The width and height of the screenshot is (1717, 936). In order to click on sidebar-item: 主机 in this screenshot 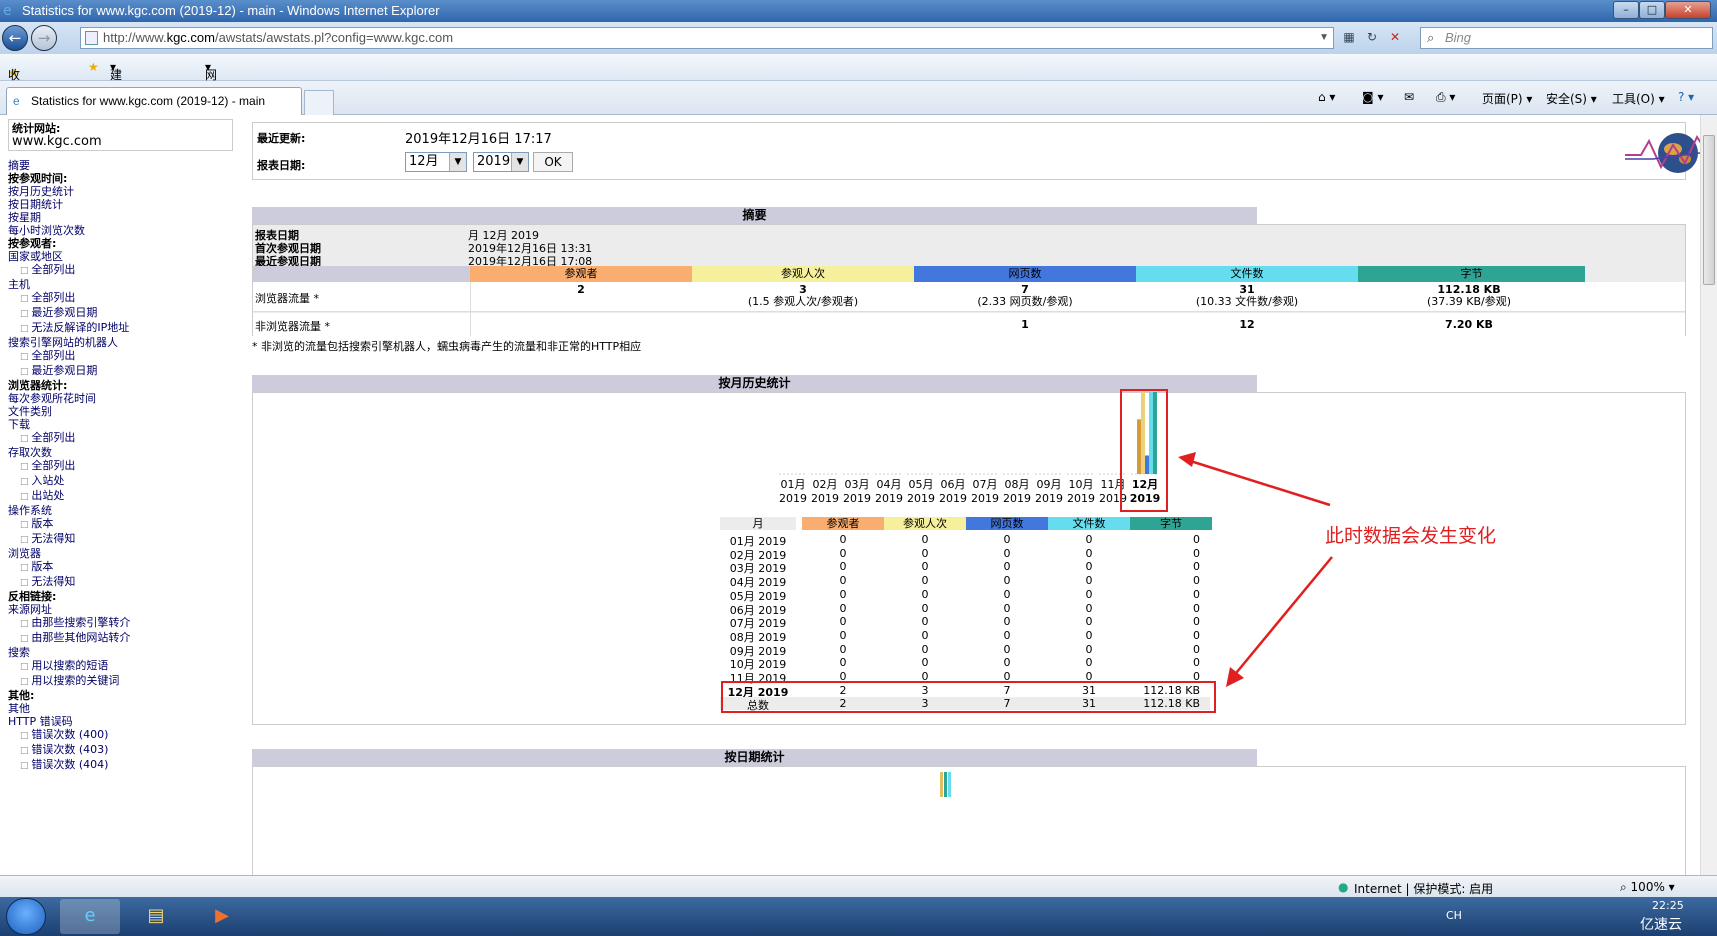, I will do `click(123, 284)`.